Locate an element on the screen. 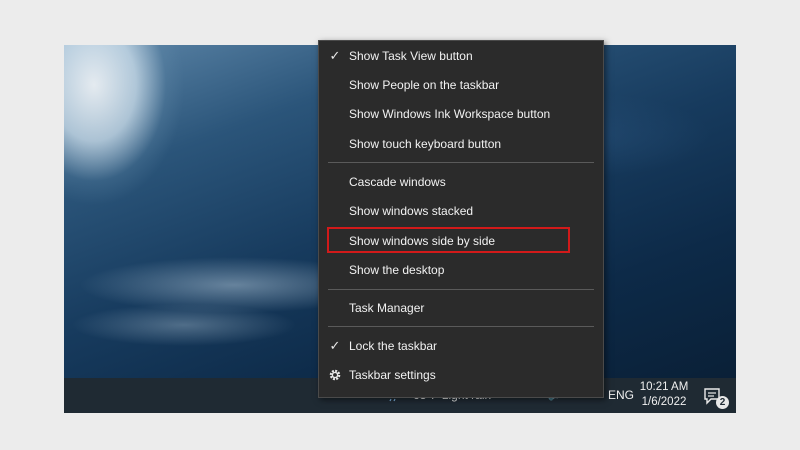  menu-item-label: Show touch keyboard button is located at coordinates (425, 144).